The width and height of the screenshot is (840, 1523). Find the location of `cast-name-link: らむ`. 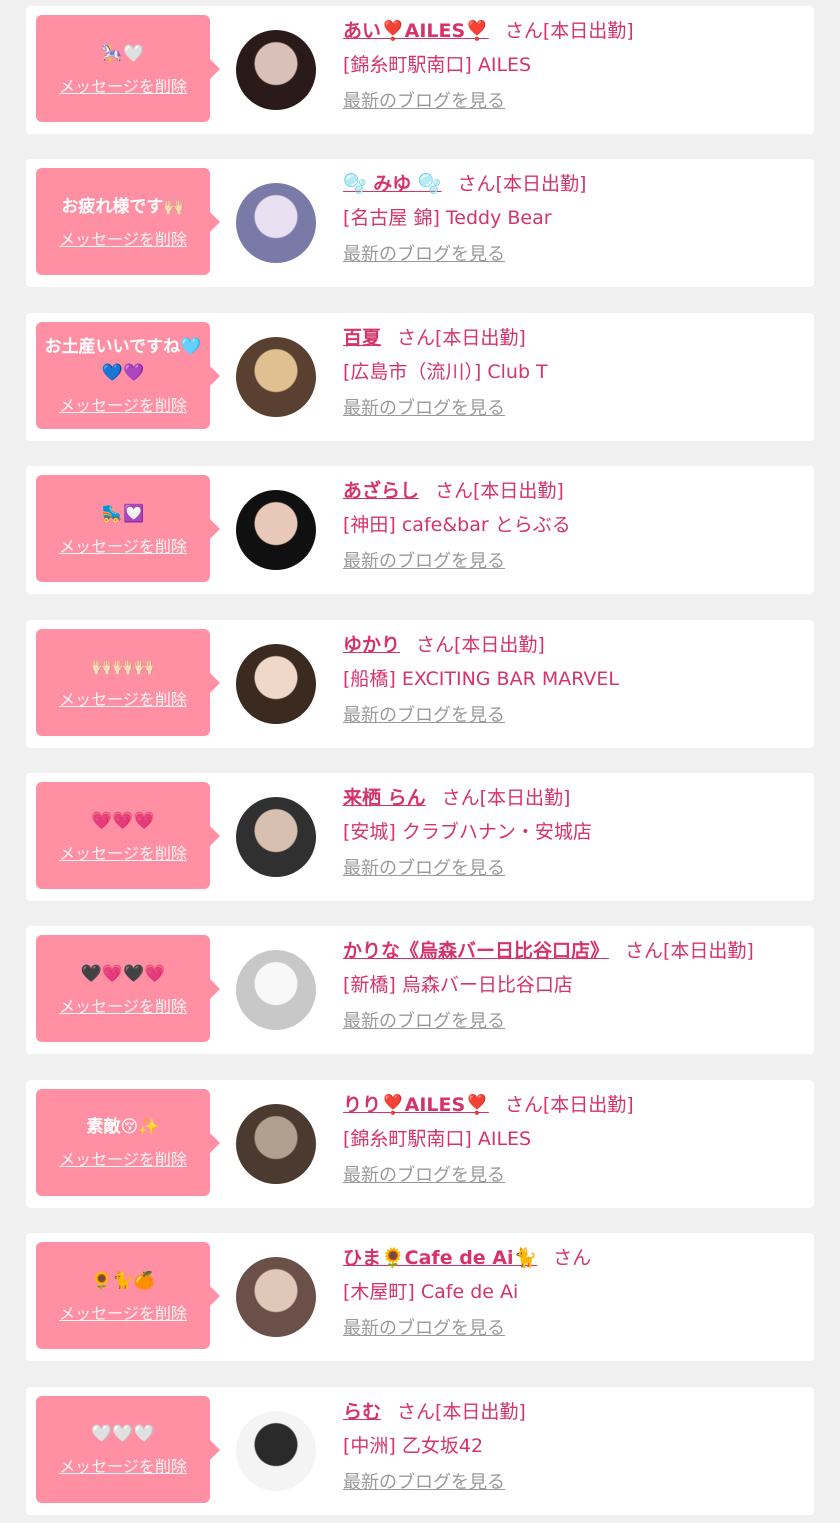

cast-name-link: らむ is located at coordinates (362, 1412).